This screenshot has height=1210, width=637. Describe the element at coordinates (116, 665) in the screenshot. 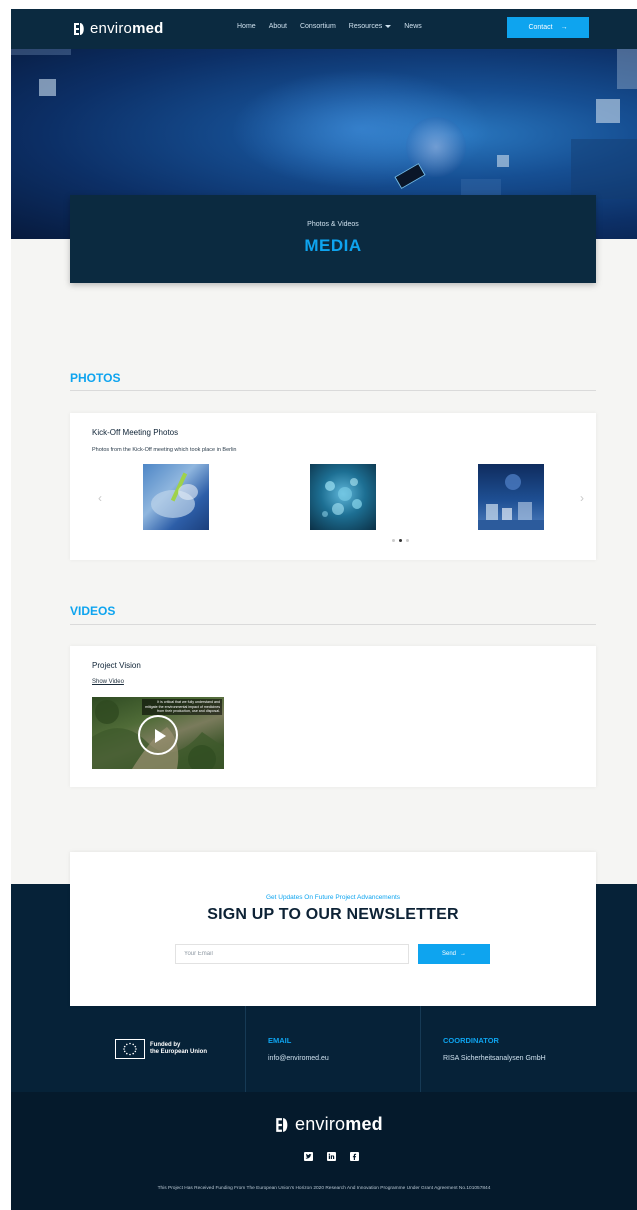

I see `video-card-title: Project Vision` at that location.